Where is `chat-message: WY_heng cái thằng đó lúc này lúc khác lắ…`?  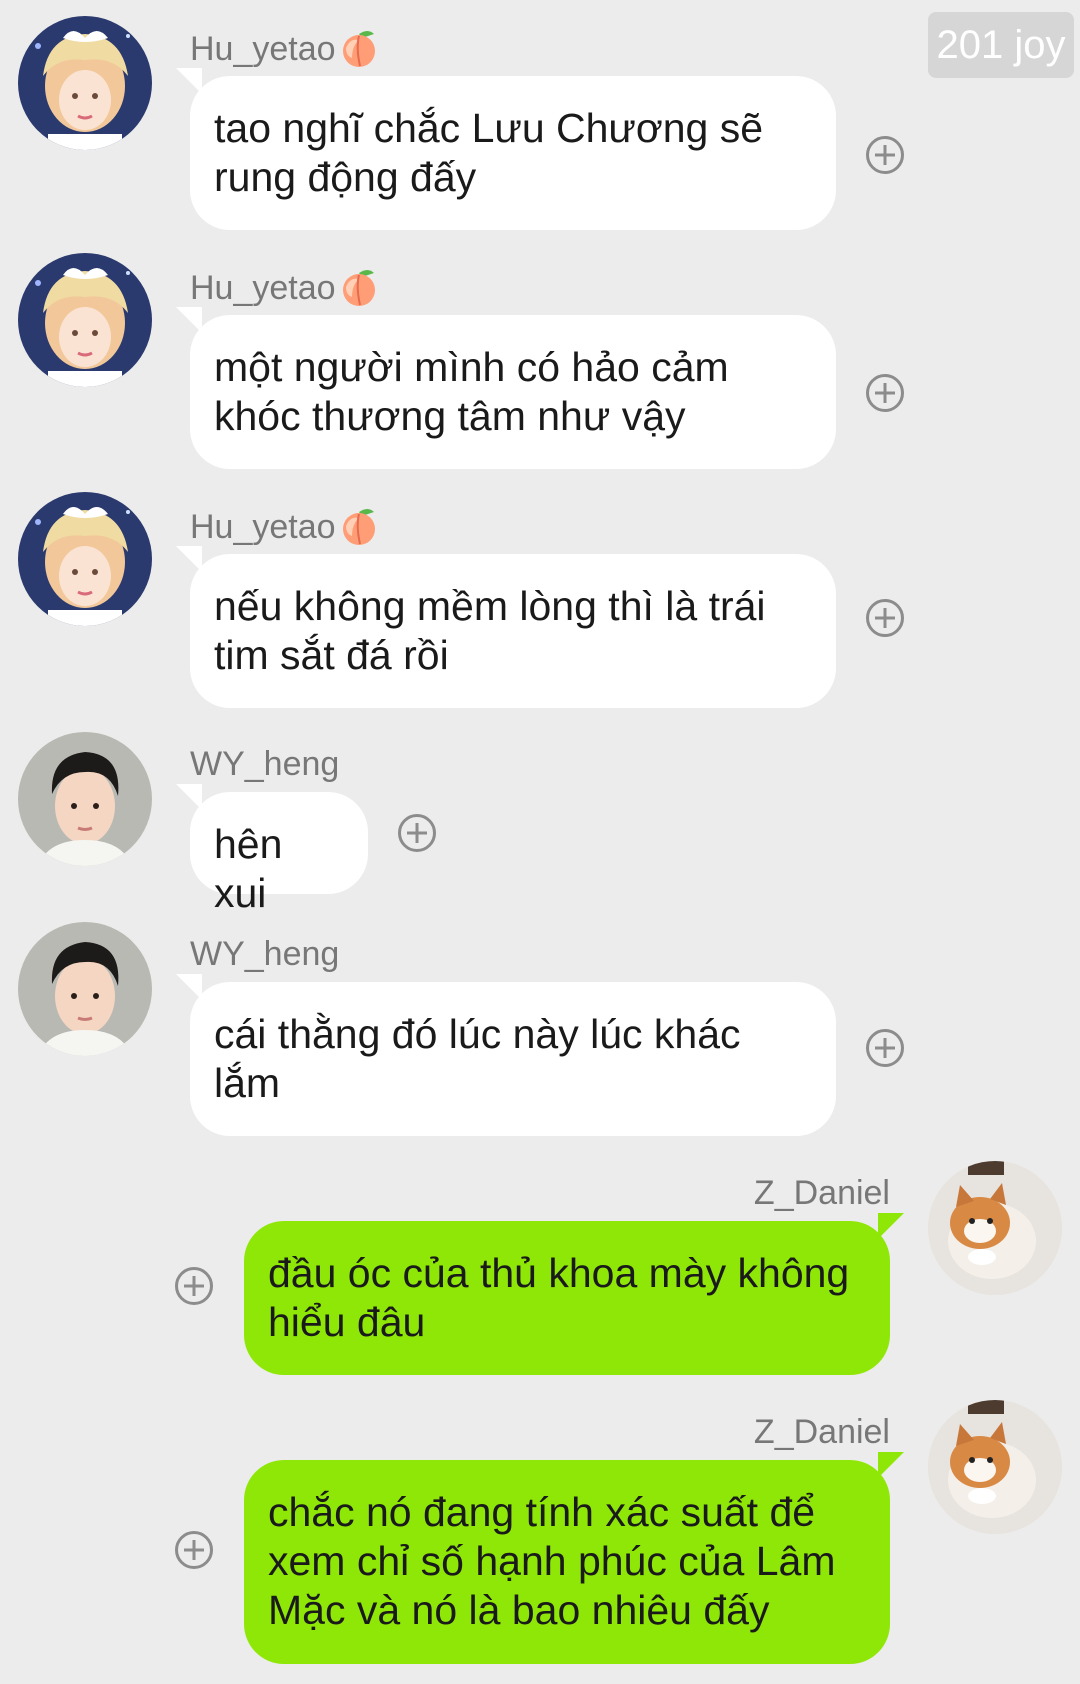
chat-message: WY_heng cái thằng đó lúc này lúc khác lắ… is located at coordinates (540, 1030).